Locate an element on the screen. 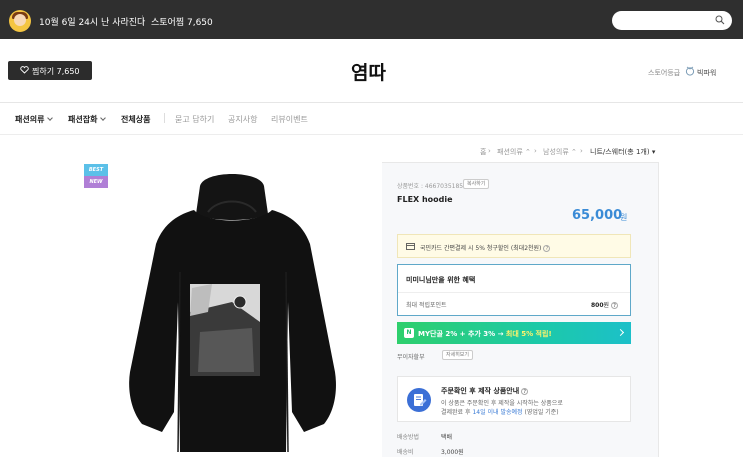 The height and width of the screenshot is (457, 743). store-notice: 10월 6일 24시 난 사라진다 is located at coordinates (92, 21).